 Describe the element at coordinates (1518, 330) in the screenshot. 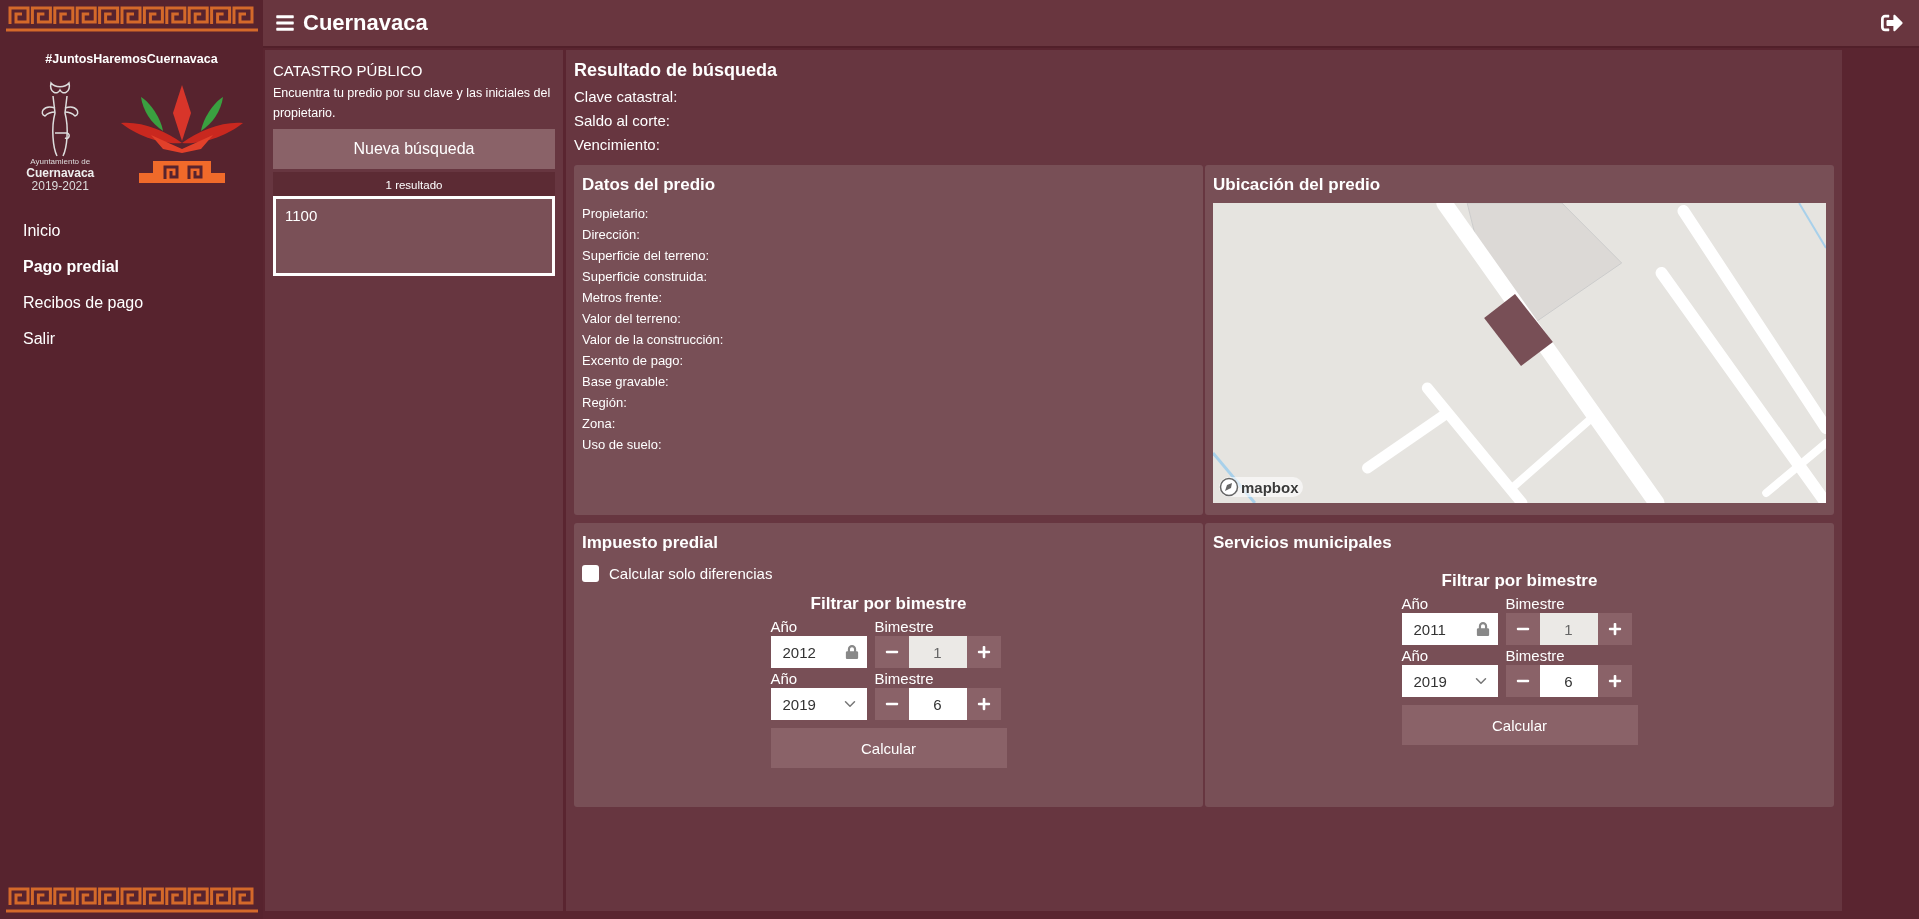

I see `parcel-shape` at that location.